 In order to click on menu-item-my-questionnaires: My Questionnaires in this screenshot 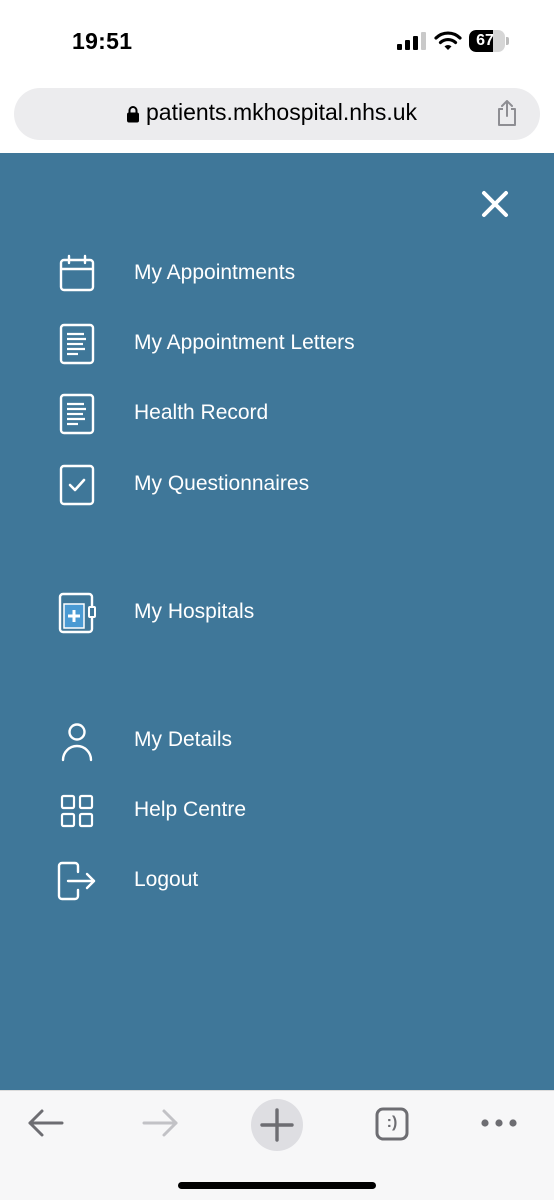, I will do `click(277, 485)`.